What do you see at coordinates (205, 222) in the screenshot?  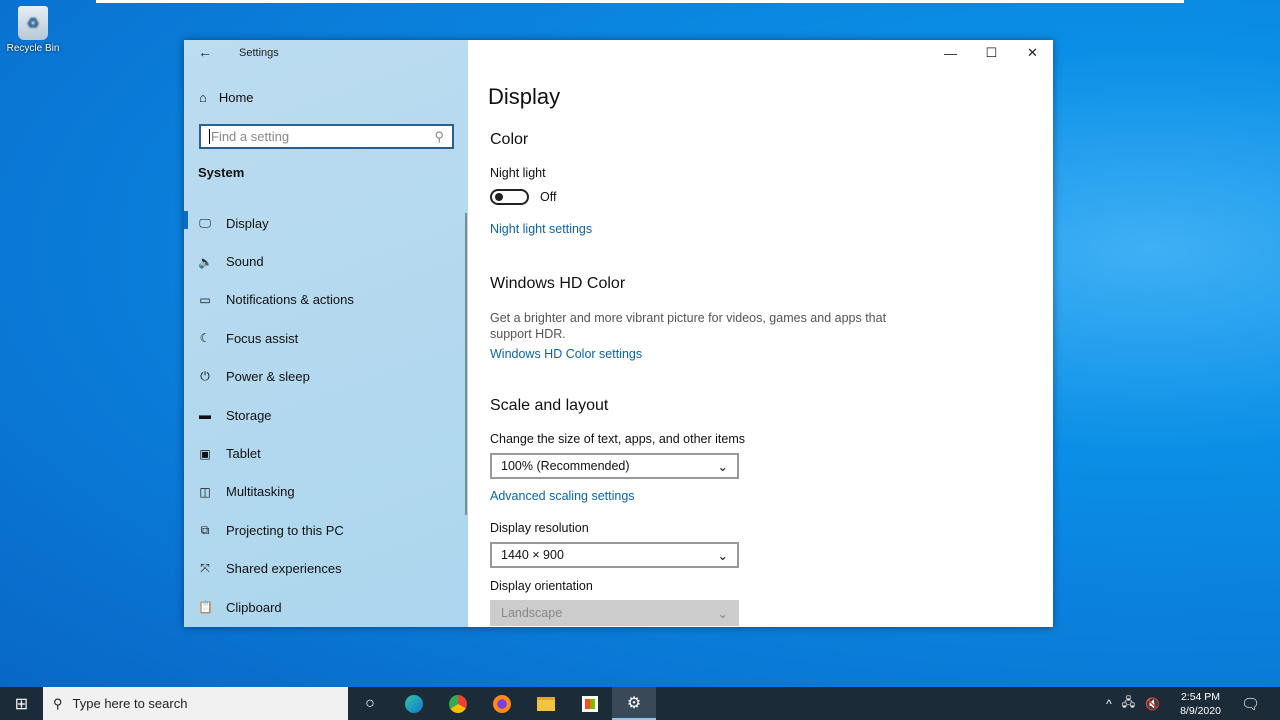 I see `monitor-icon: 🖵` at bounding box center [205, 222].